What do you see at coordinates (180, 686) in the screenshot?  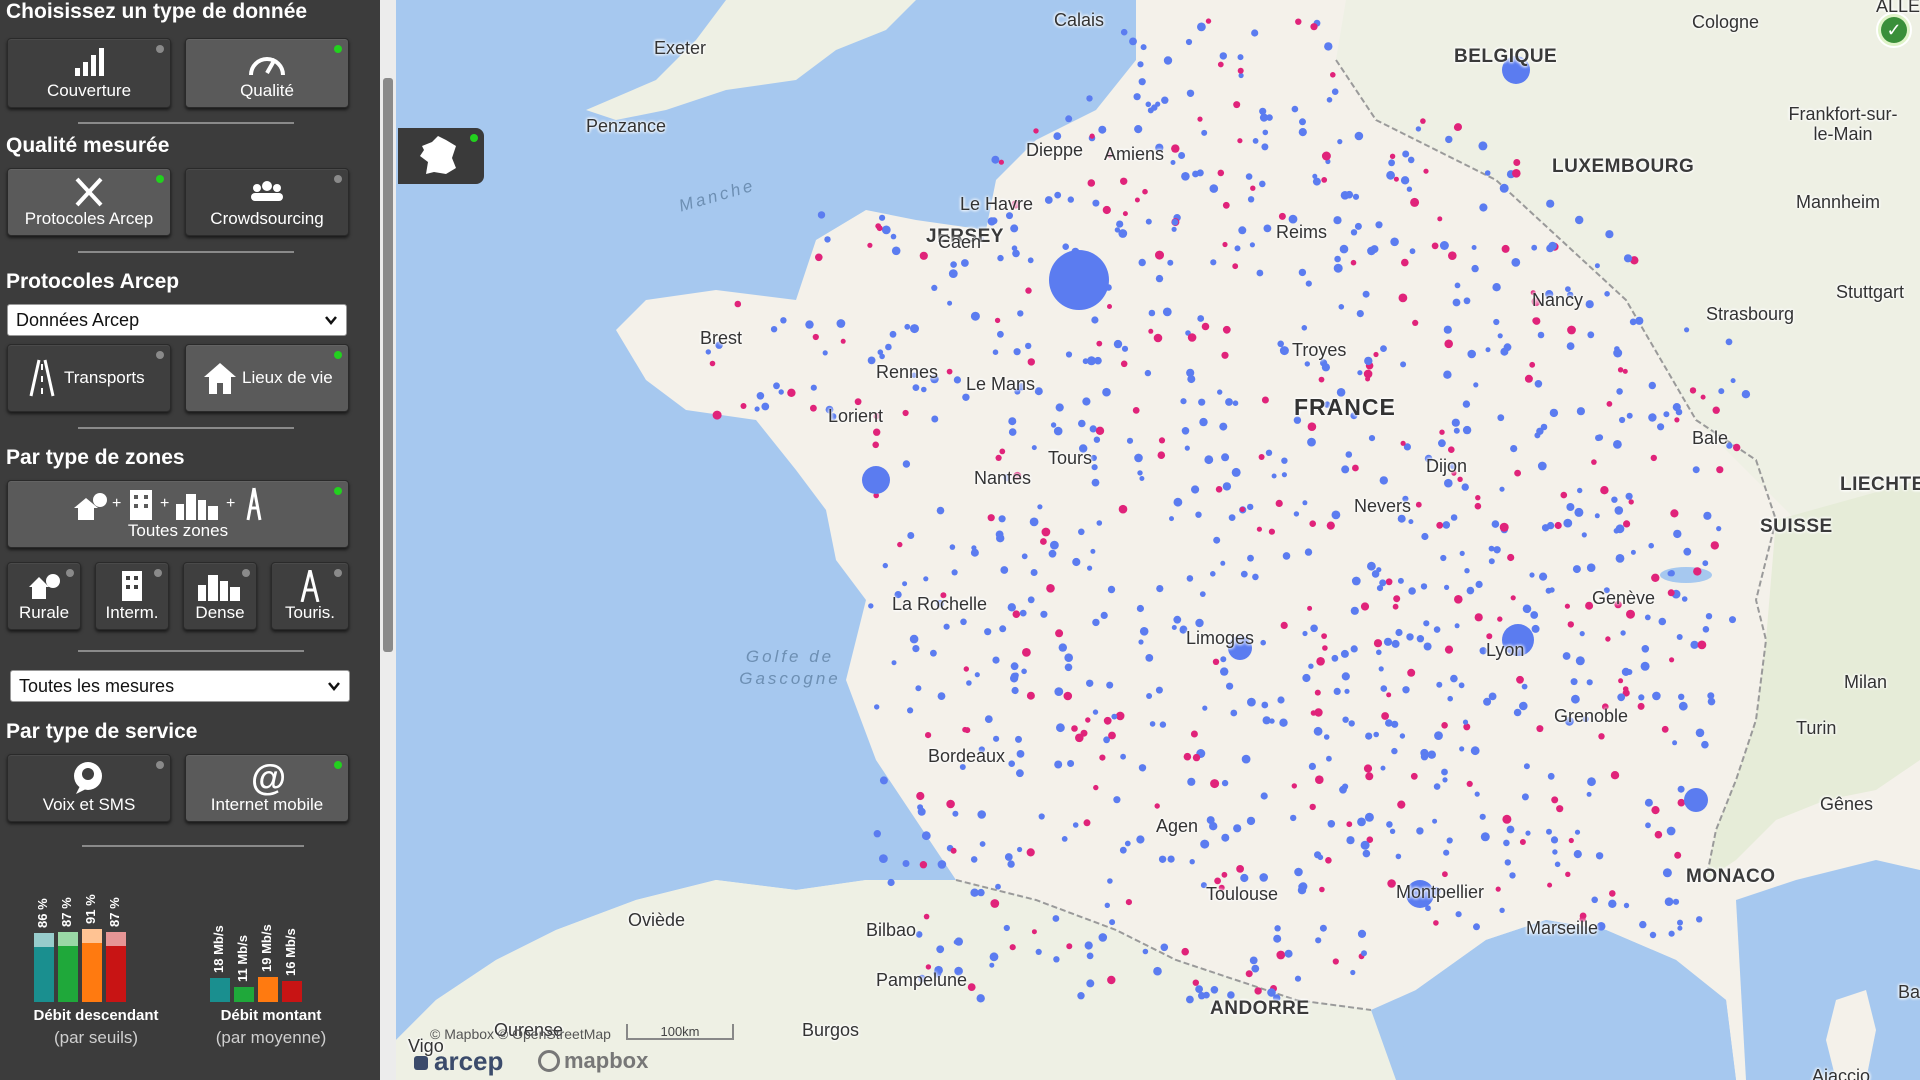 I see `measures-select: Toutes les mesures` at bounding box center [180, 686].